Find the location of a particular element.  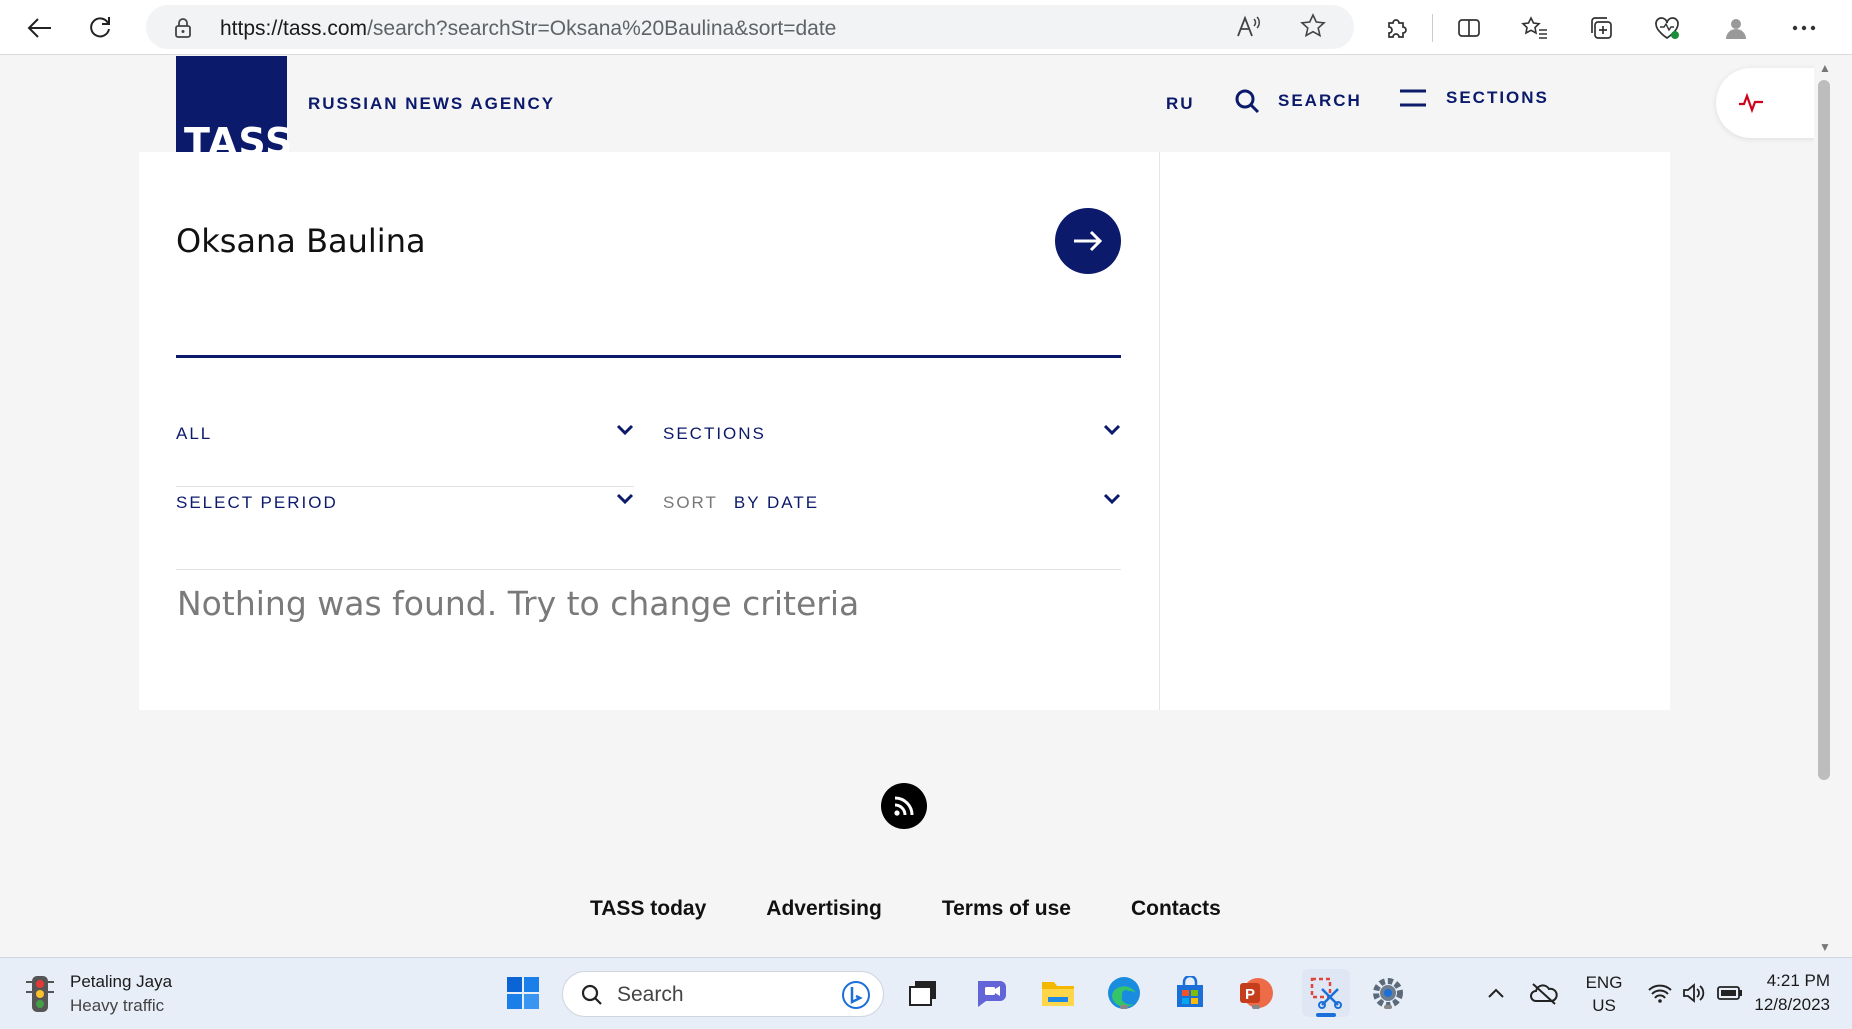

split-screen-icon is located at coordinates (1469, 28).